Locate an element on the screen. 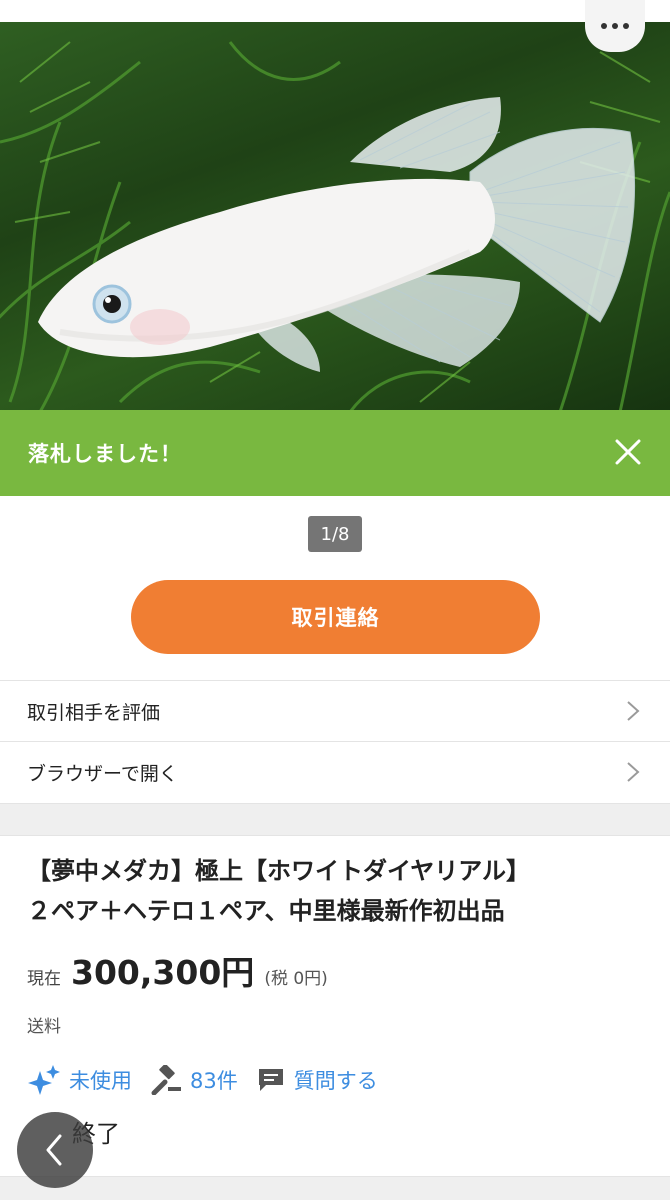 The height and width of the screenshot is (1200, 670). more-options-button is located at coordinates (615, 26).